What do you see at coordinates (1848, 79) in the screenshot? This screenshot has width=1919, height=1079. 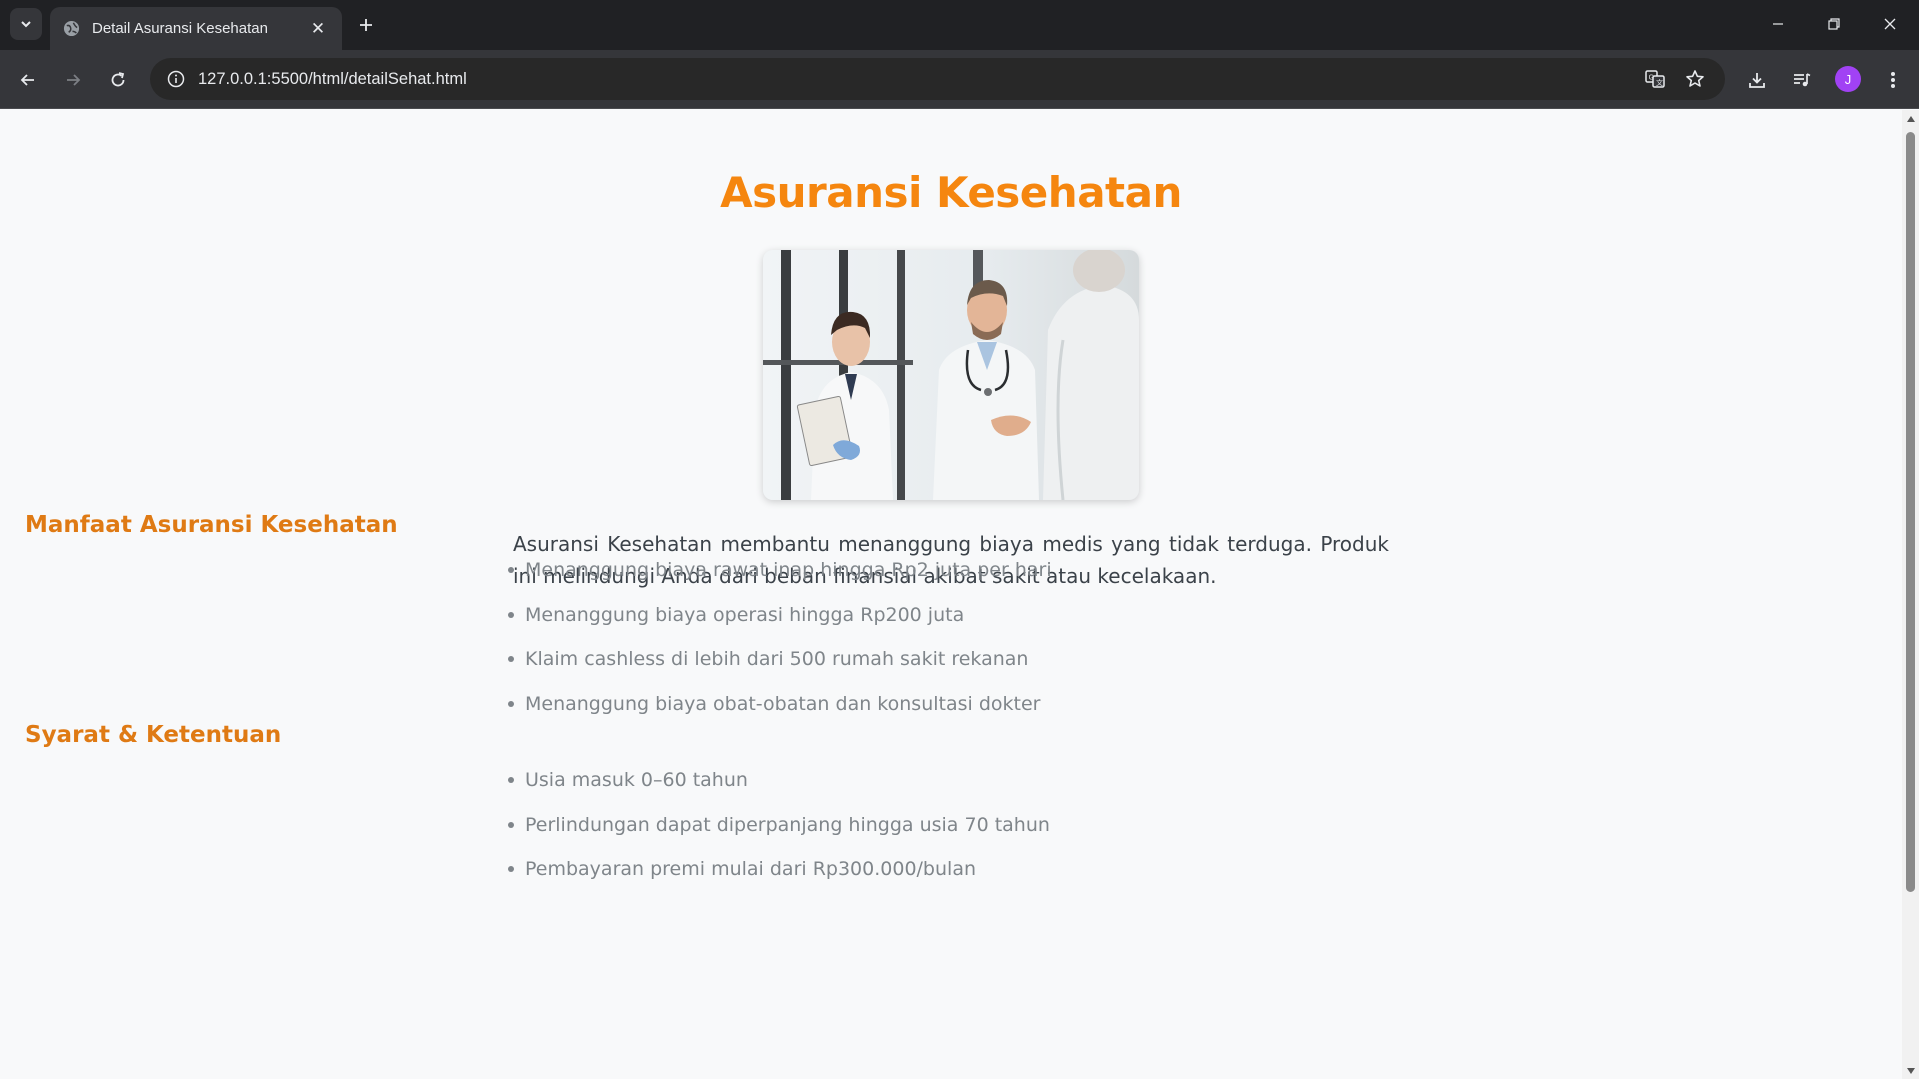 I see `profile-avatar: J` at bounding box center [1848, 79].